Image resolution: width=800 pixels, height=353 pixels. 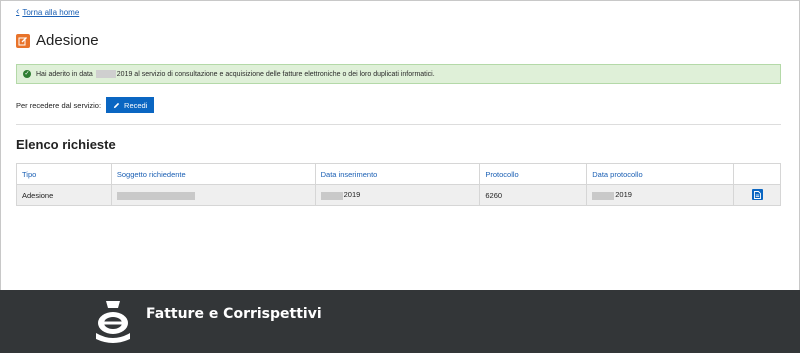 What do you see at coordinates (398, 124) in the screenshot?
I see `divider` at bounding box center [398, 124].